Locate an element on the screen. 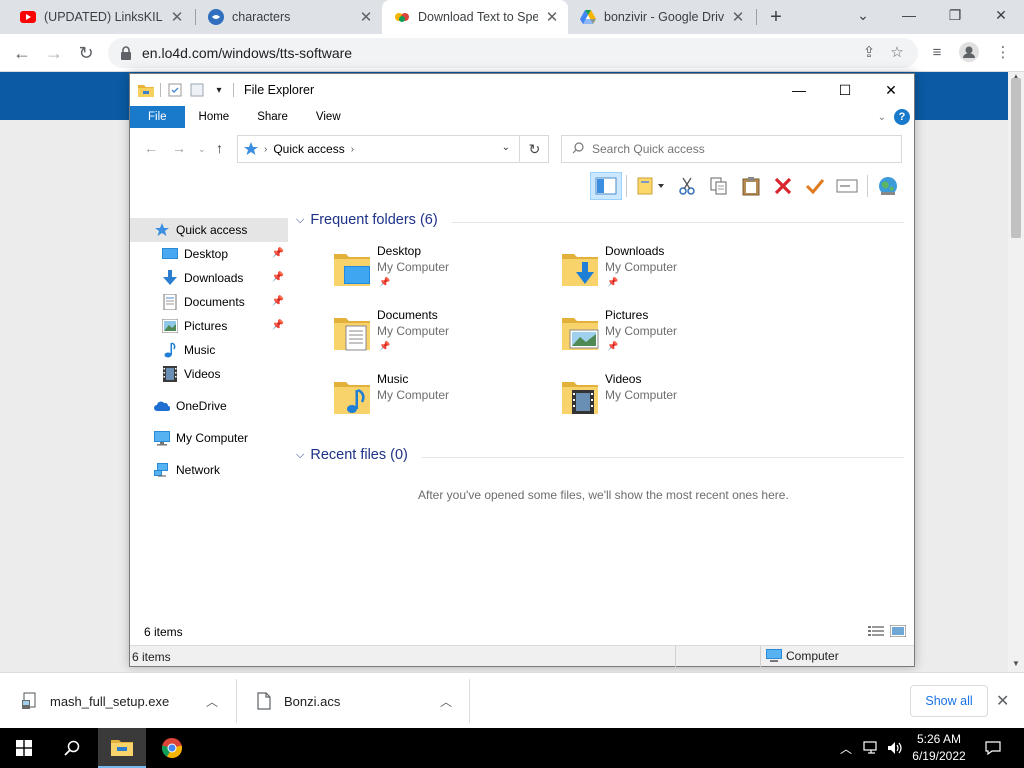 This screenshot has width=1024, height=768. globe-icon is located at coordinates (888, 186).